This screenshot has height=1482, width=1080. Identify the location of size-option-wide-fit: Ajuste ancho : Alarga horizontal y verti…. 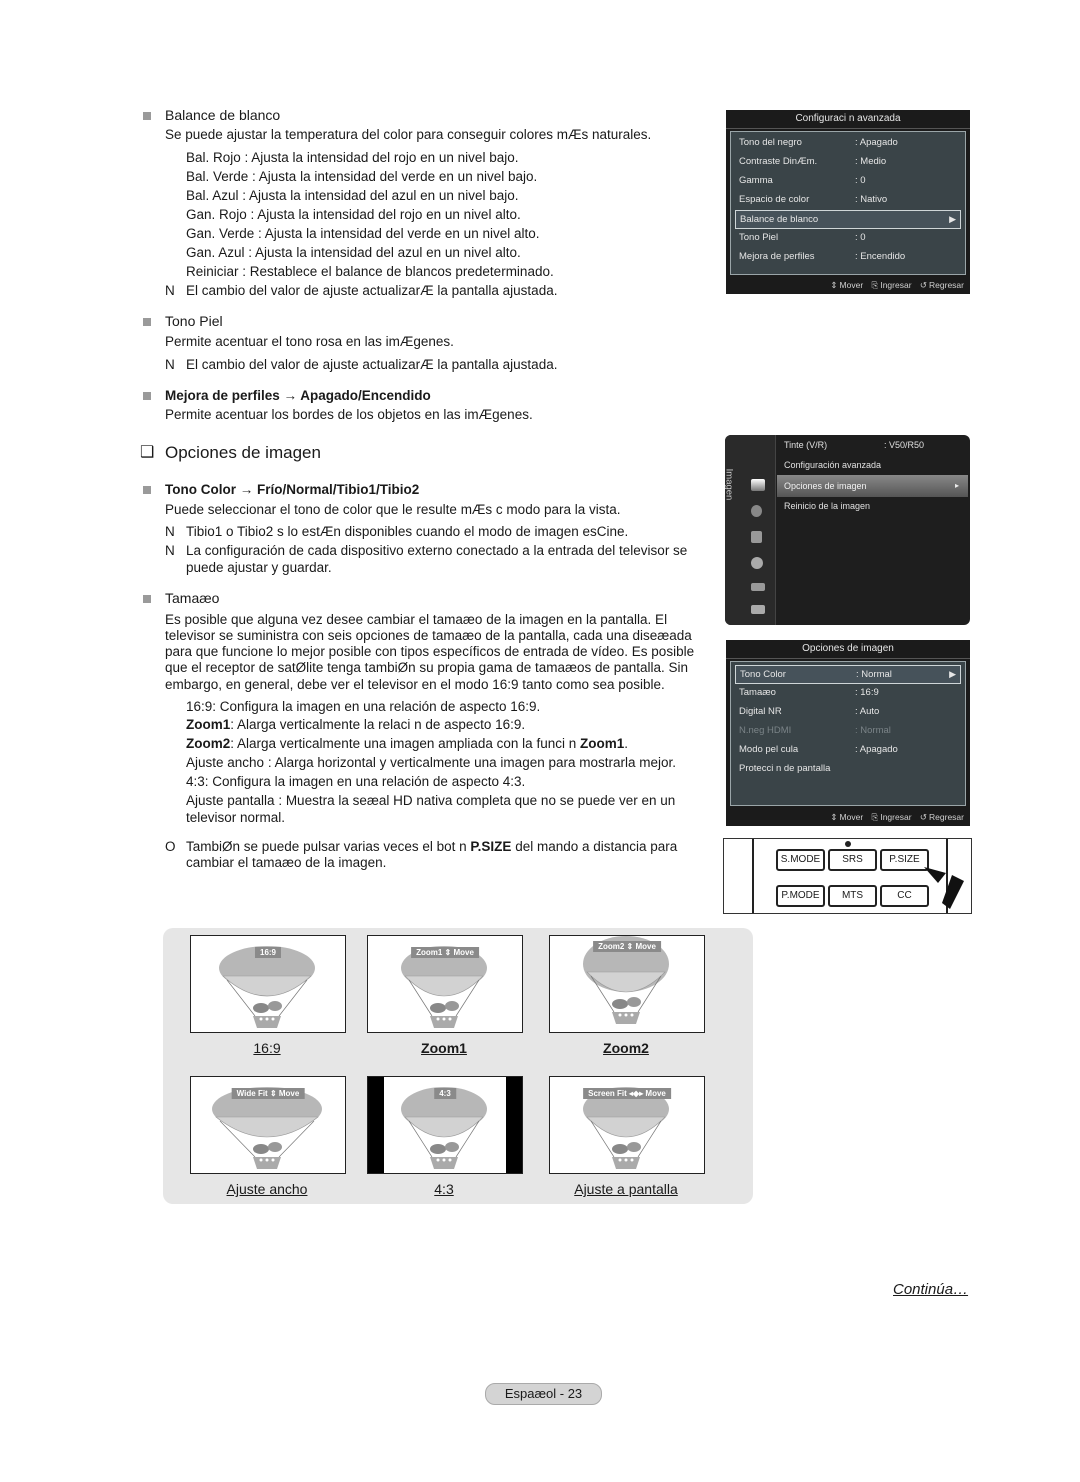
(431, 762).